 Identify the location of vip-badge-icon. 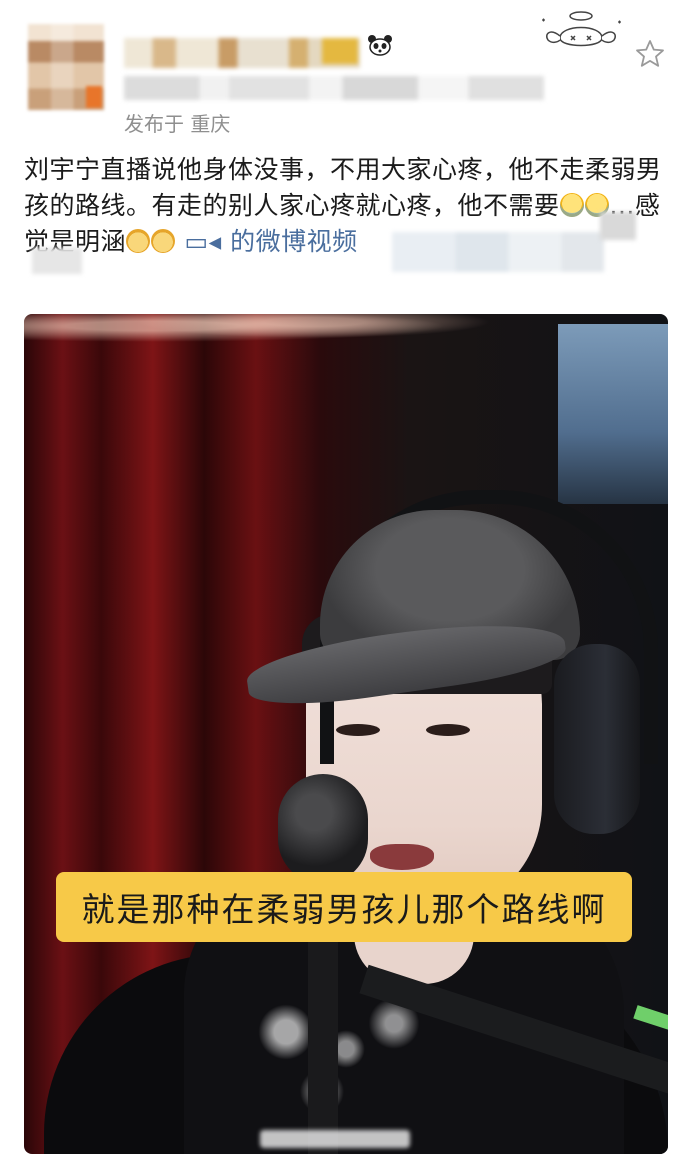
(340, 51).